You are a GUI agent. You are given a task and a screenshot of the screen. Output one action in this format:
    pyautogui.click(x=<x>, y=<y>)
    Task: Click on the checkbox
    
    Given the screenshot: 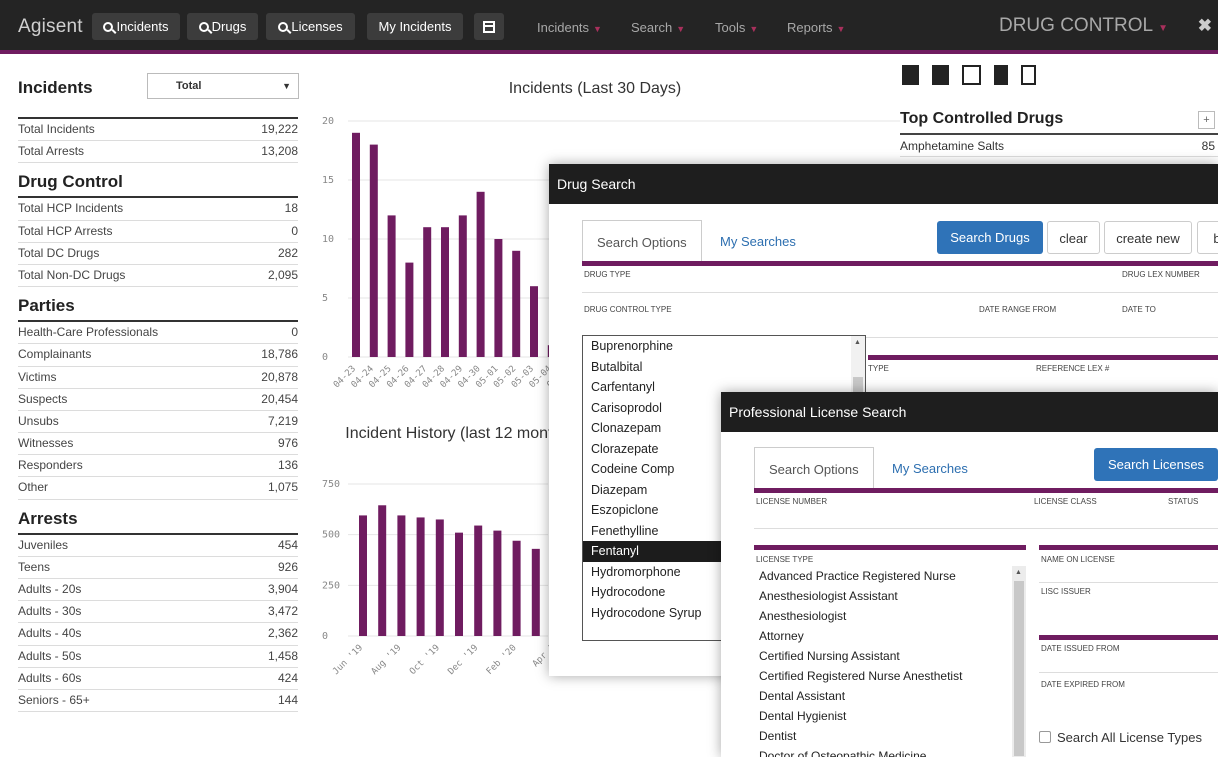 What is the action you would take?
    pyautogui.click(x=1045, y=737)
    